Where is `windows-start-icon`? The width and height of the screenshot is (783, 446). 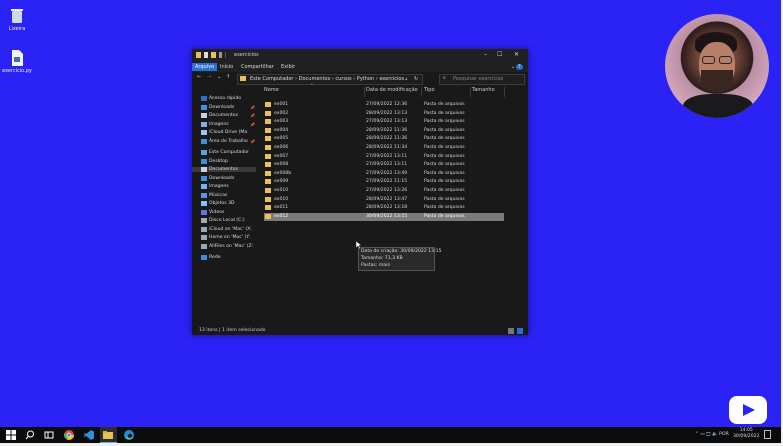 windows-start-icon is located at coordinates (11, 435).